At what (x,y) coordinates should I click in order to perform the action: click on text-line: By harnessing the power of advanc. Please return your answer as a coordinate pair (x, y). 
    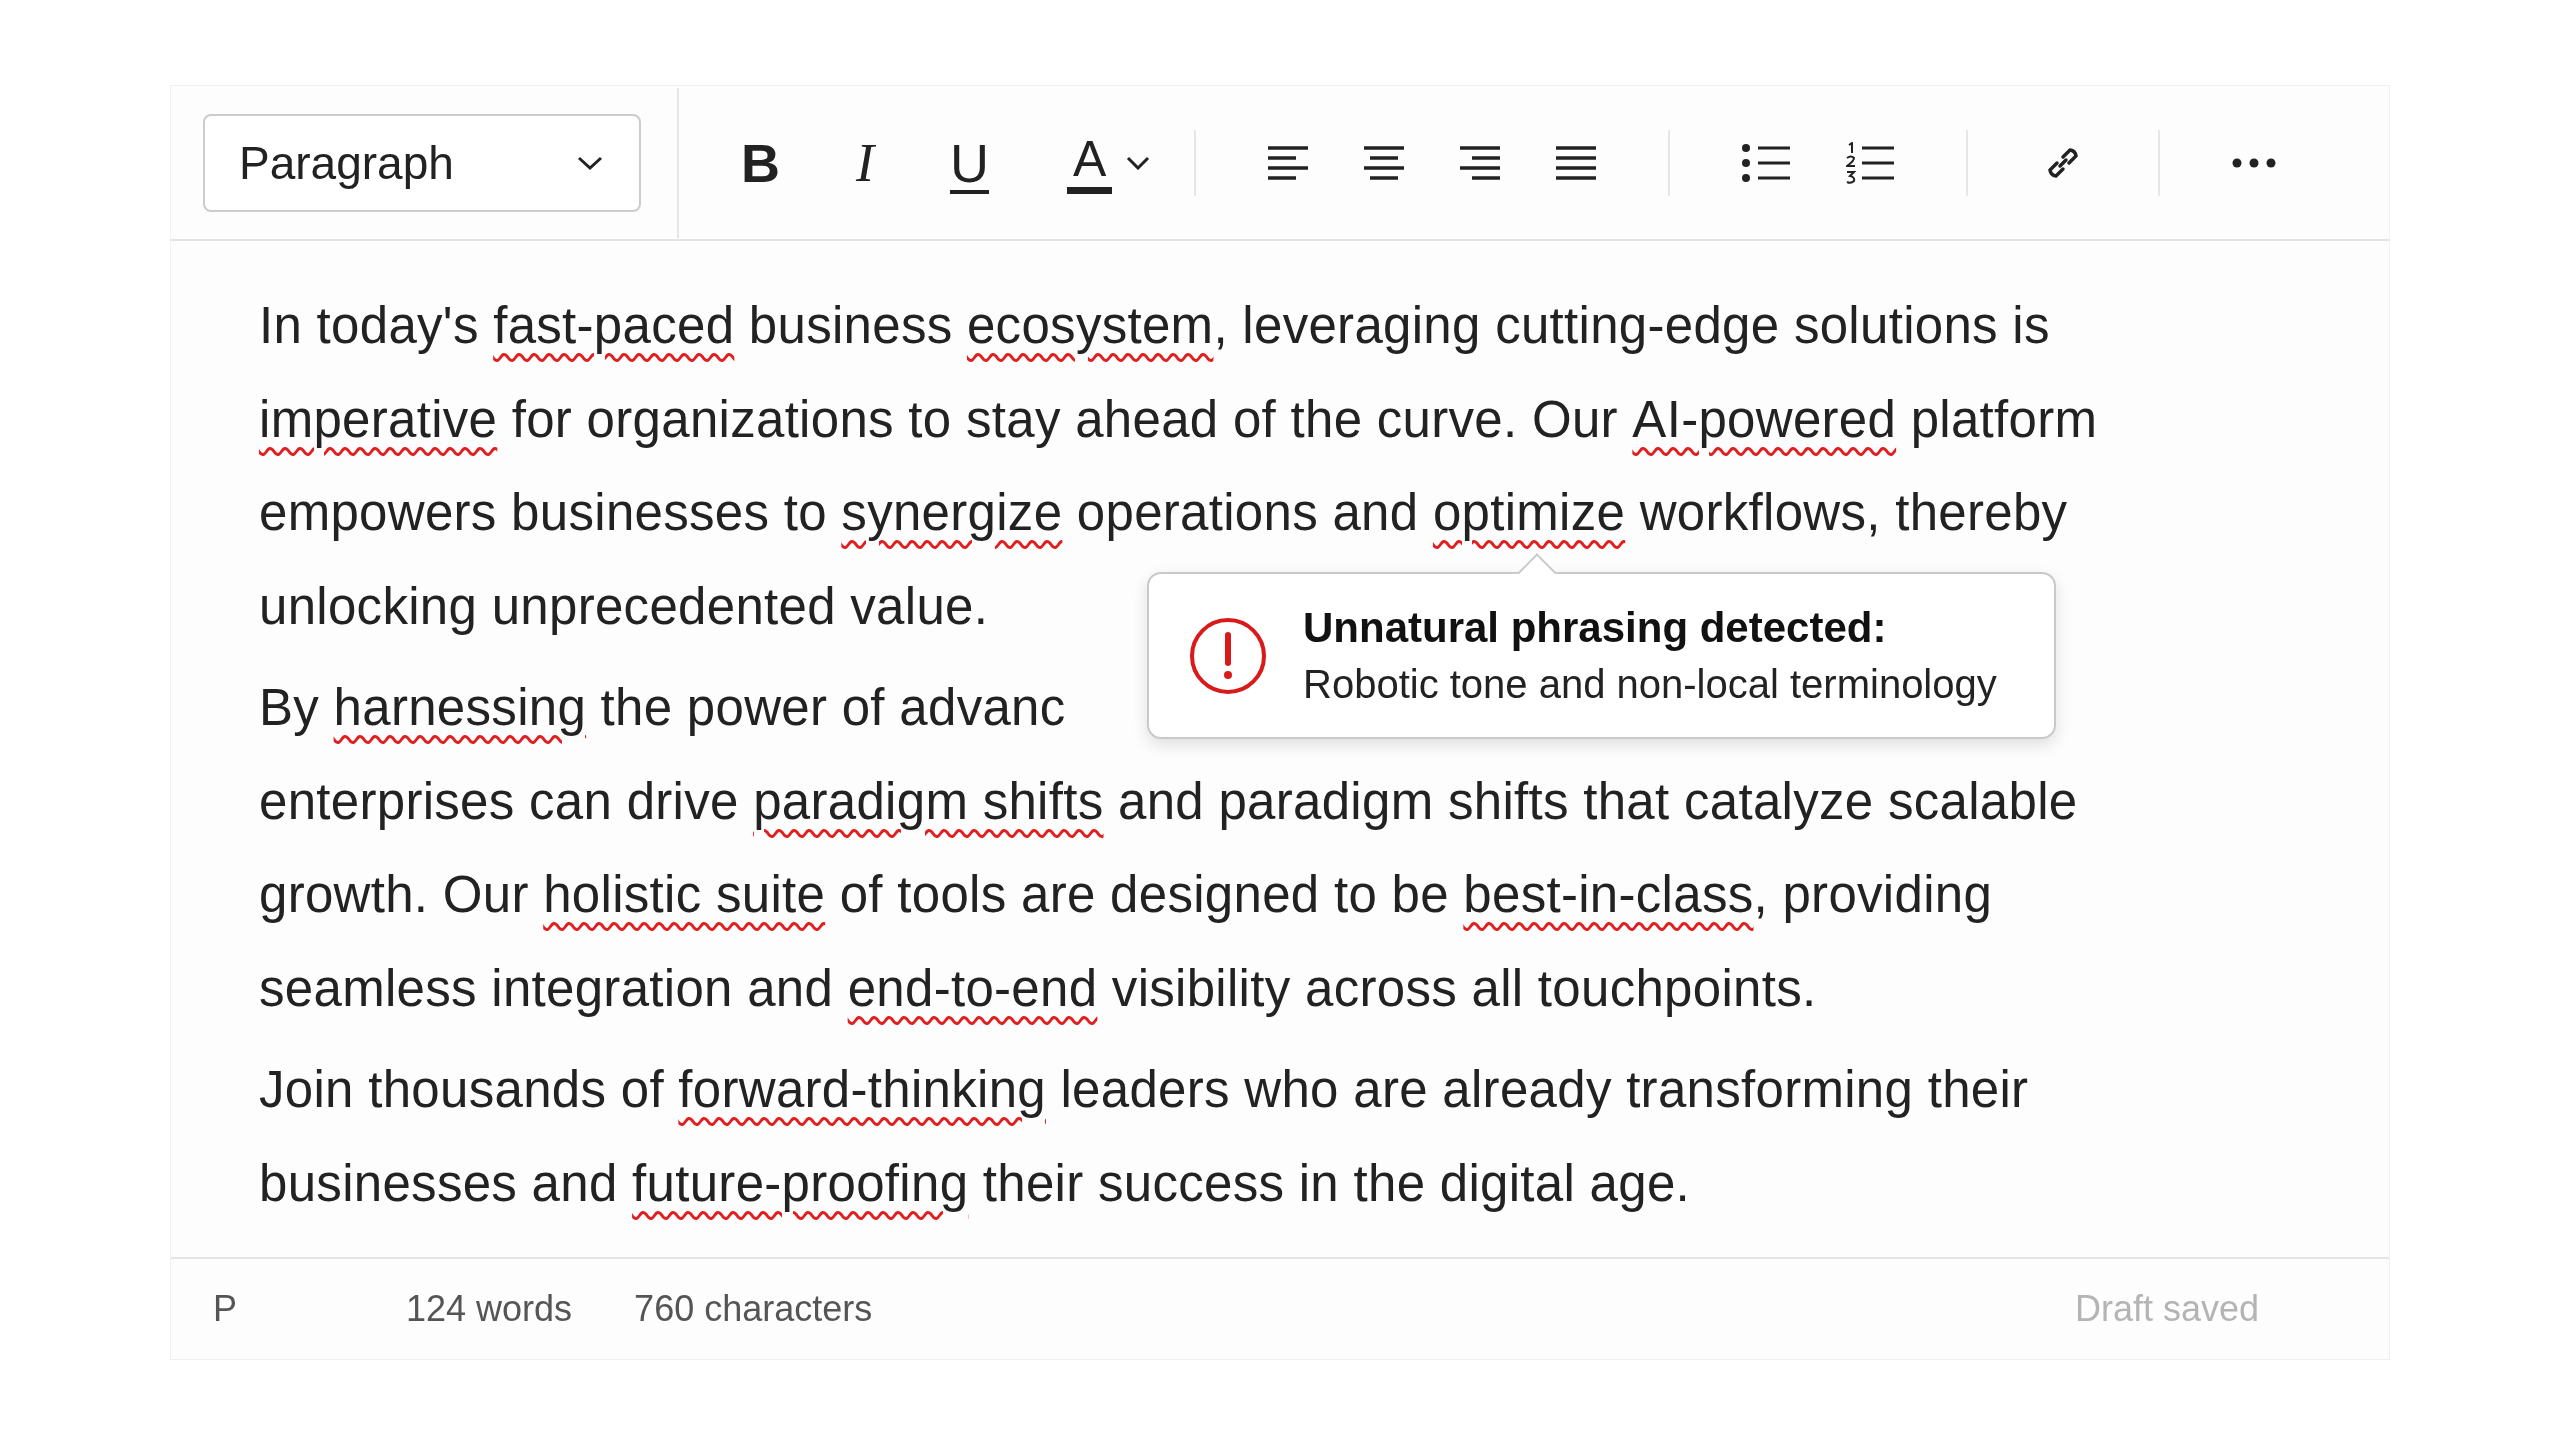
    Looking at the image, I should click on (662, 708).